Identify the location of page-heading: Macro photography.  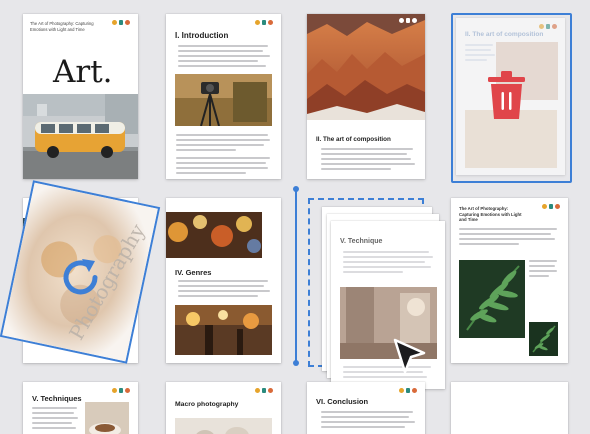
(207, 404).